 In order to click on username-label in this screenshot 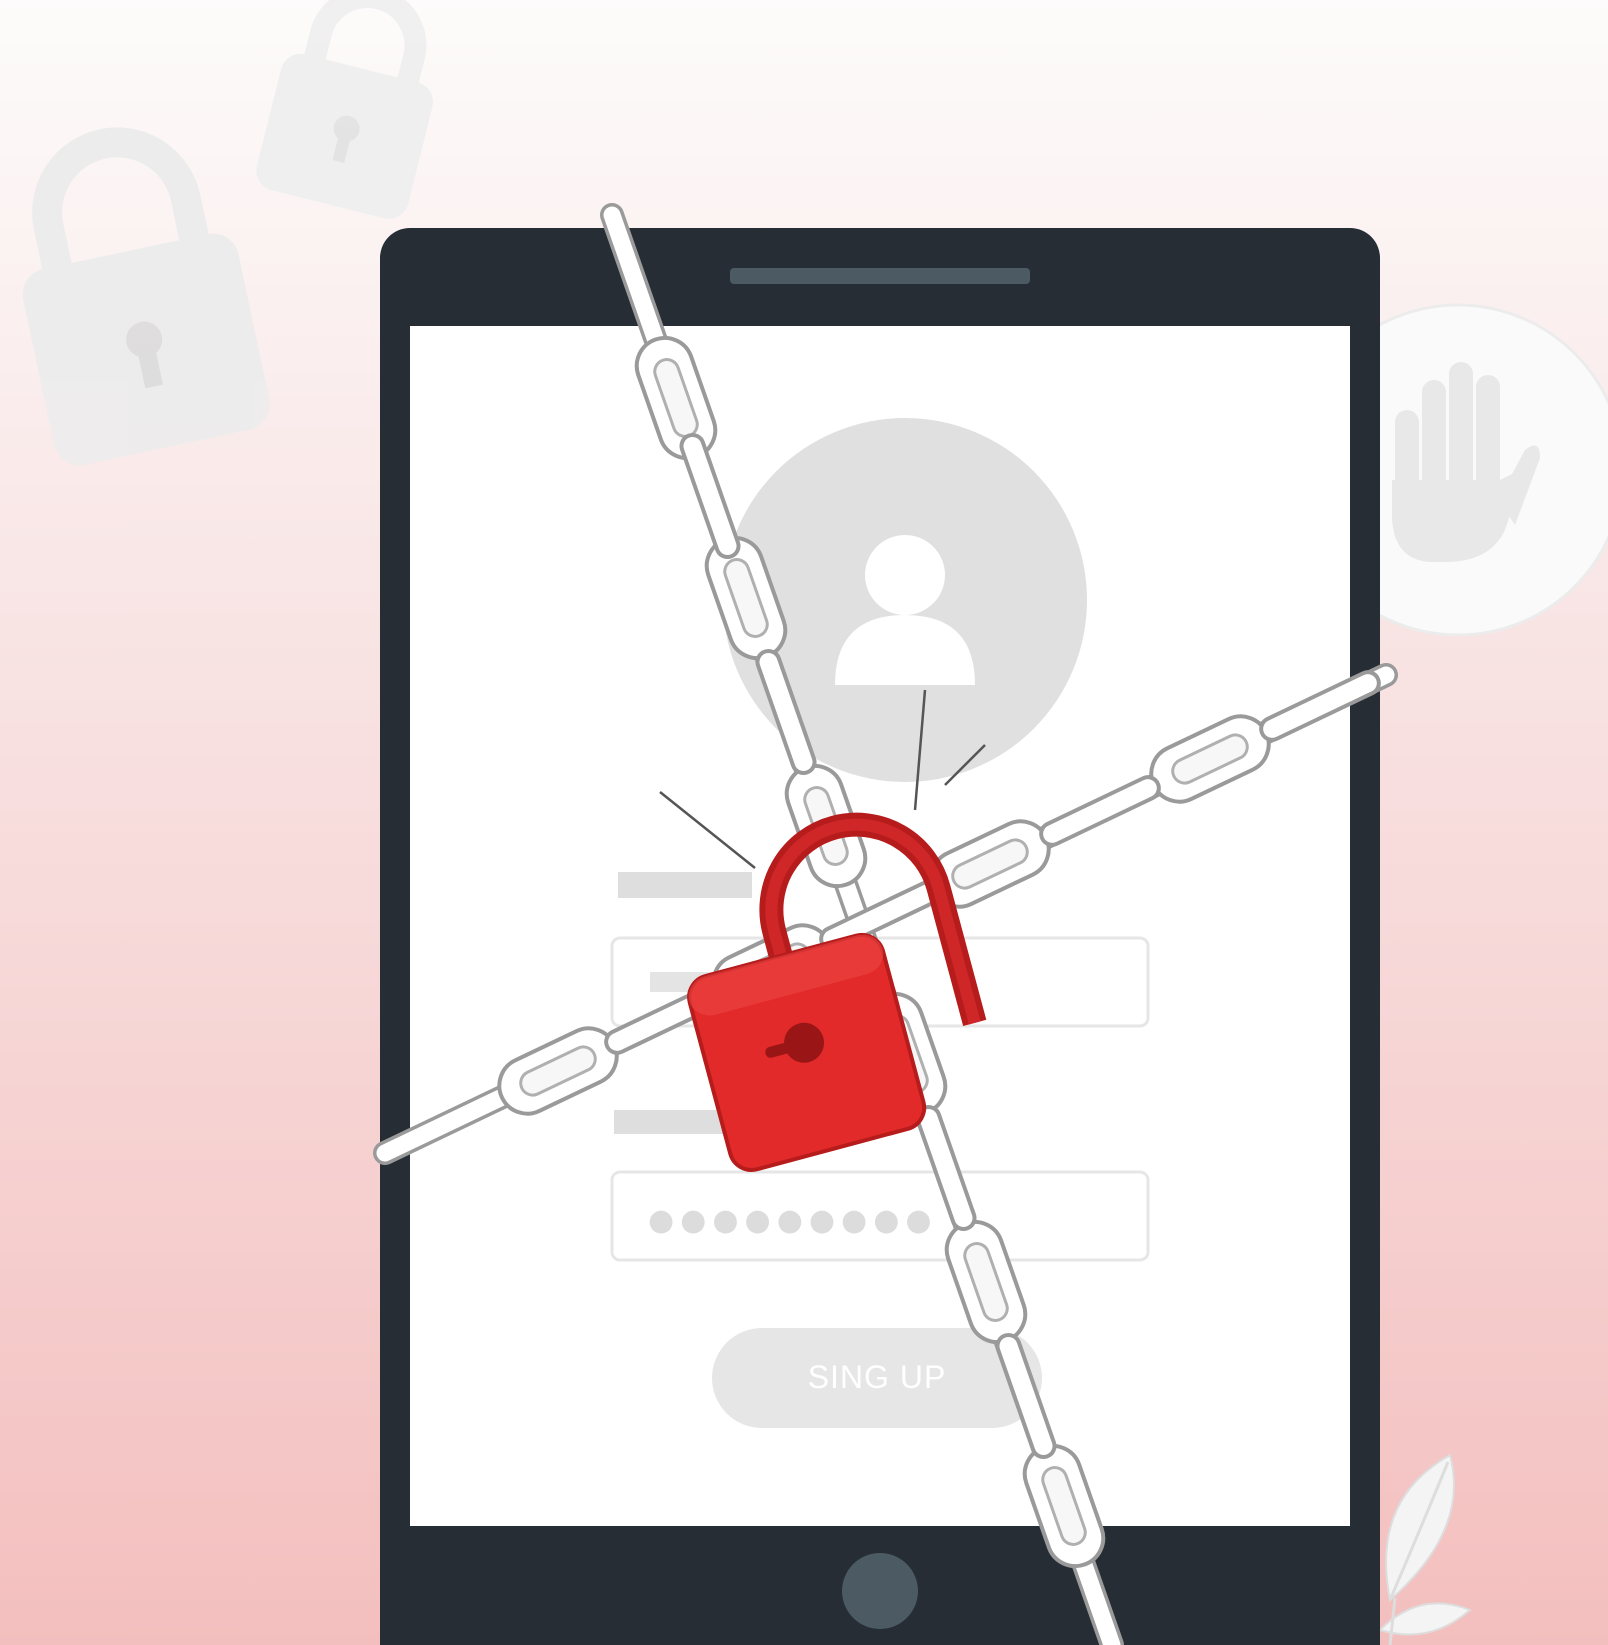, I will do `click(685, 885)`.